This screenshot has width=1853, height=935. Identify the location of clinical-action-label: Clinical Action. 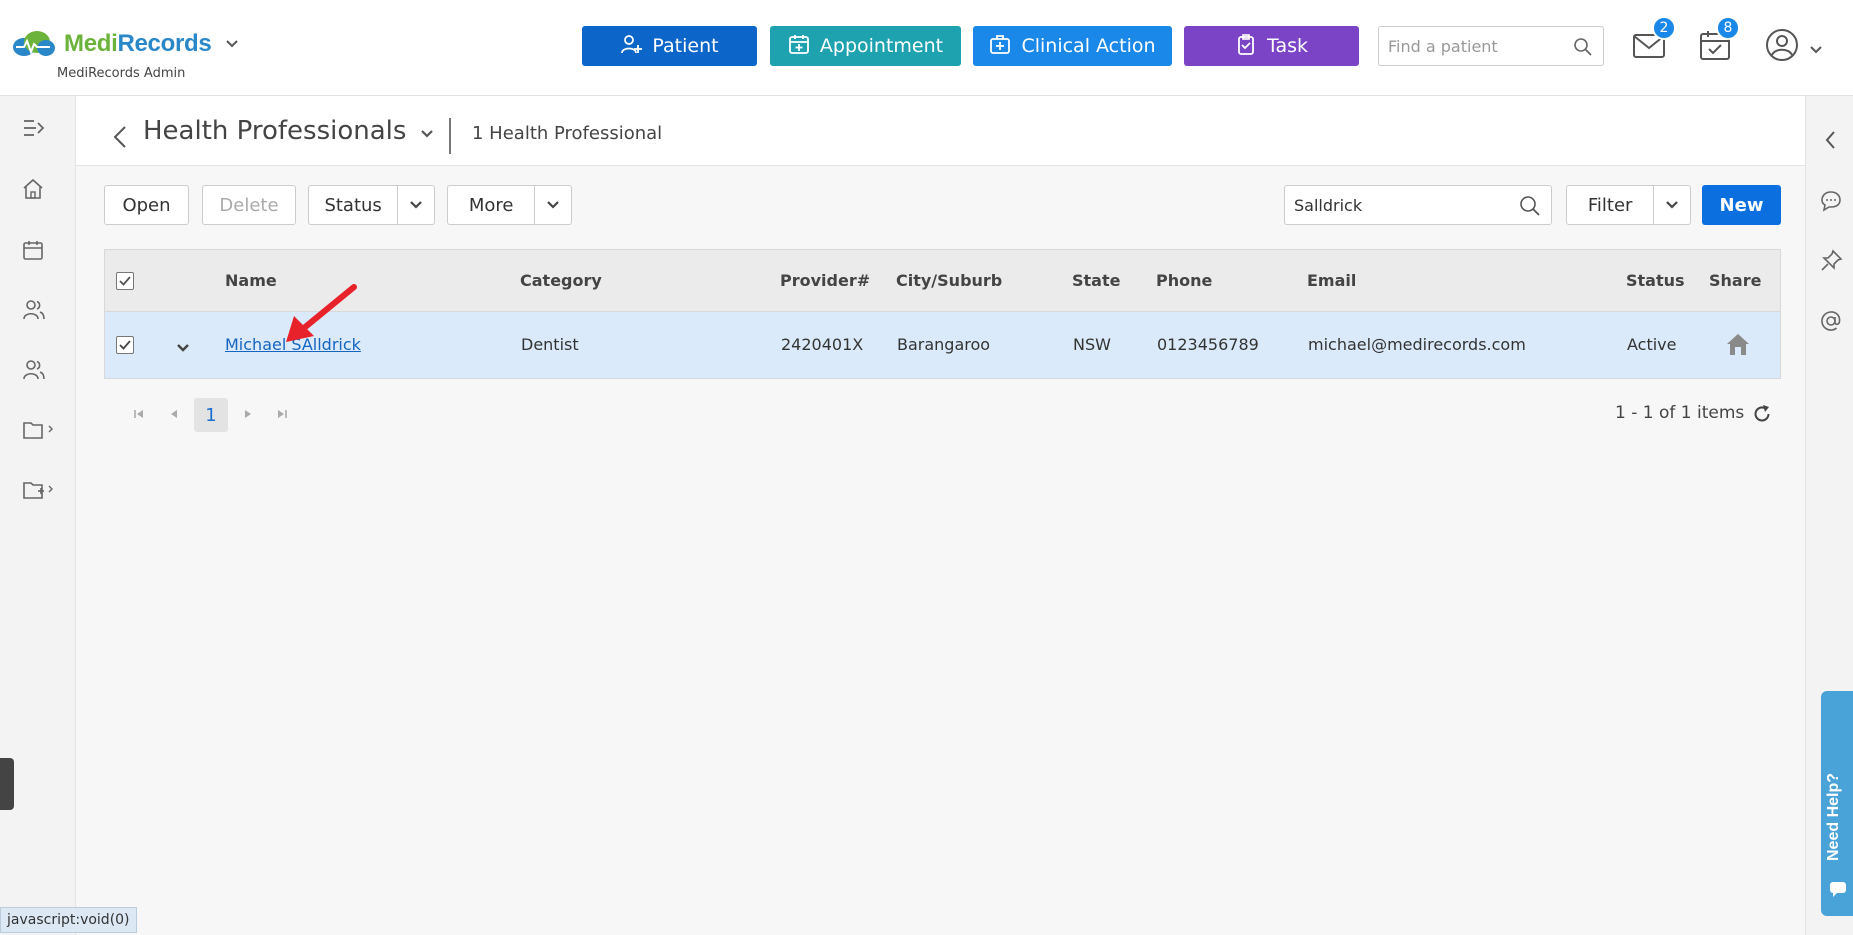
(1088, 46).